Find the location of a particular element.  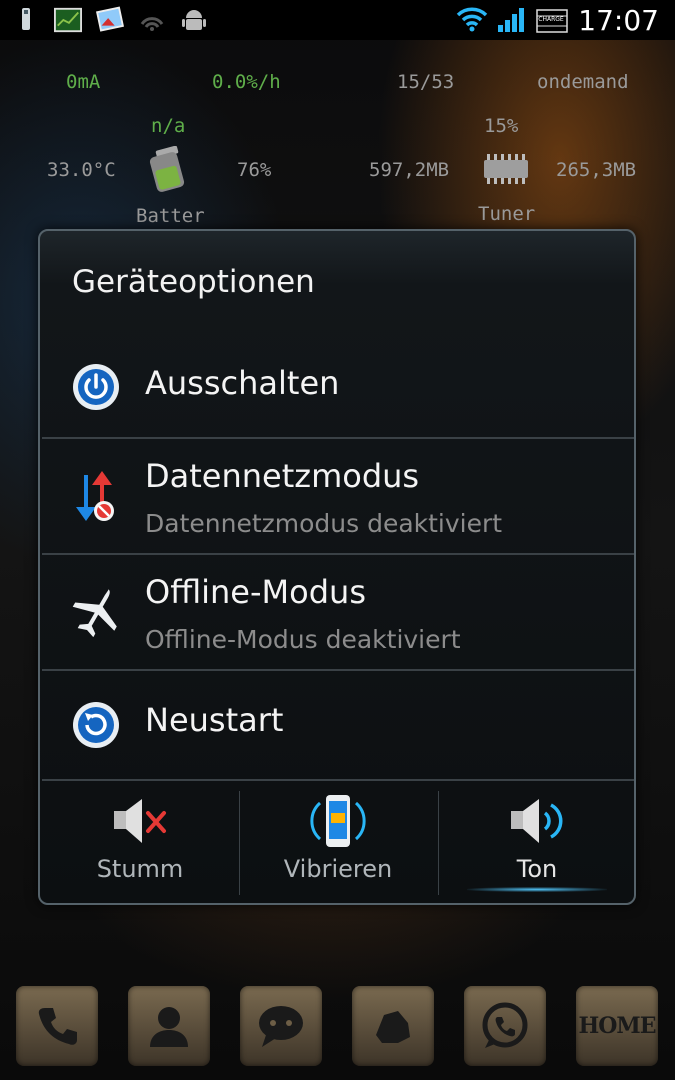

home-icon: HOME is located at coordinates (617, 1026).